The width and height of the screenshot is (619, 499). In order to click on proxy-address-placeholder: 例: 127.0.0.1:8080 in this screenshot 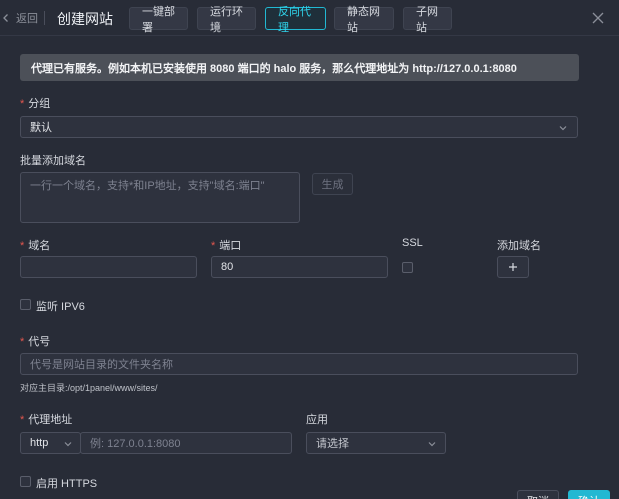, I will do `click(135, 444)`.